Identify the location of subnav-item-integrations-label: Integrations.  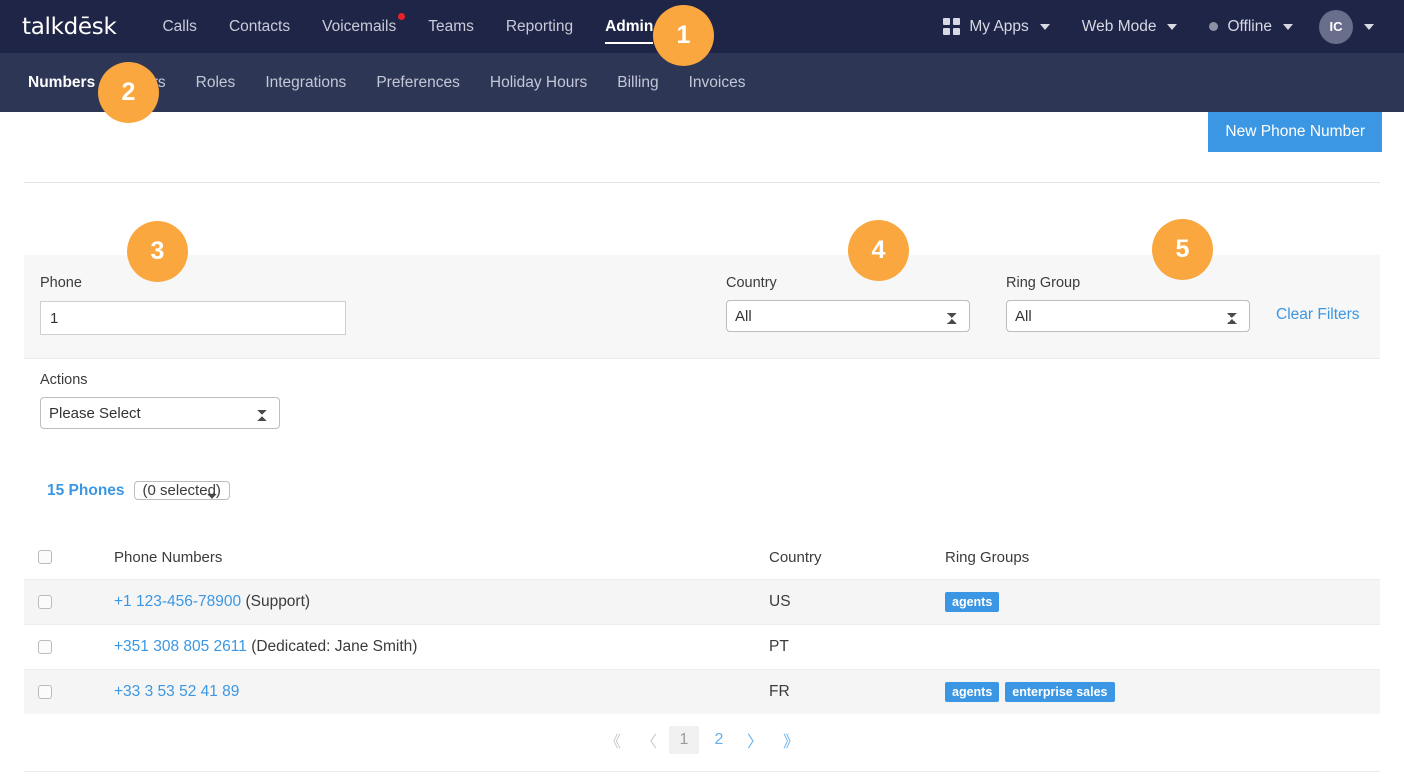
(306, 82).